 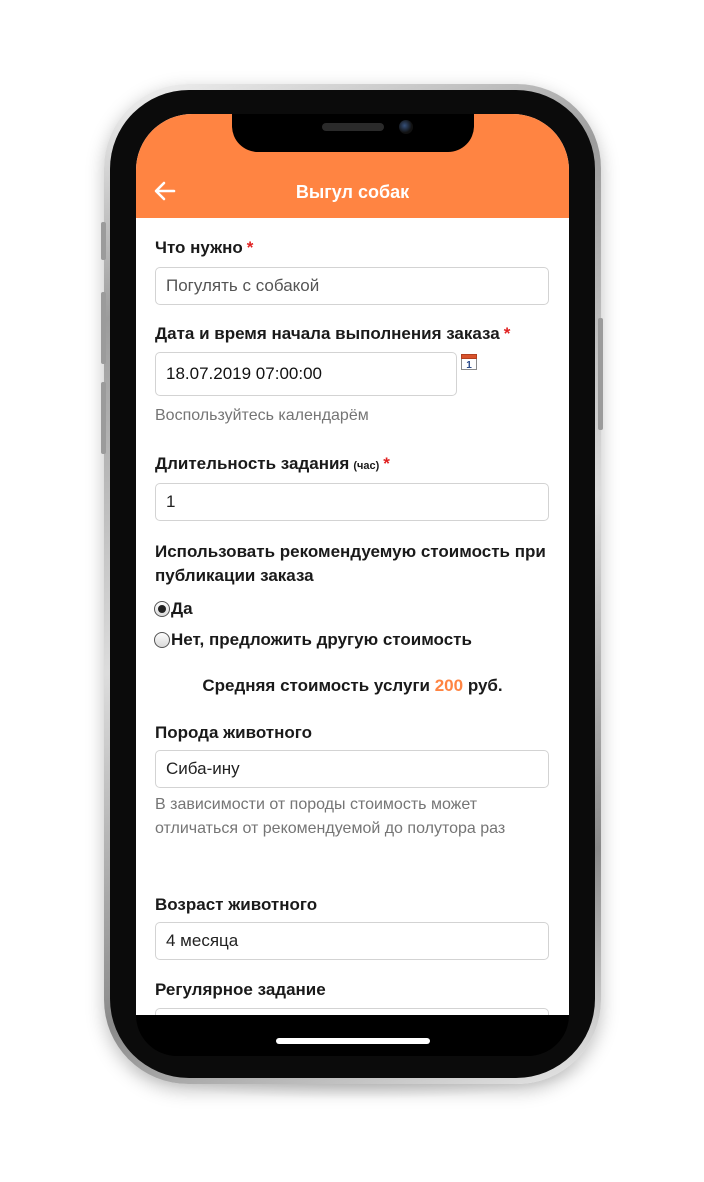 I want to click on earpiece-speaker, so click(x=353, y=127).